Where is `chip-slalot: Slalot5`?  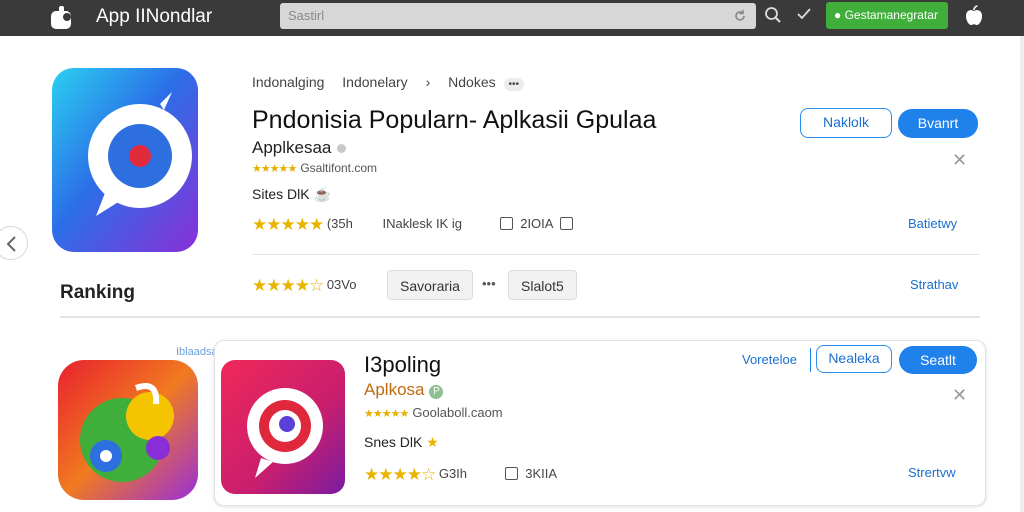 chip-slalot: Slalot5 is located at coordinates (542, 285).